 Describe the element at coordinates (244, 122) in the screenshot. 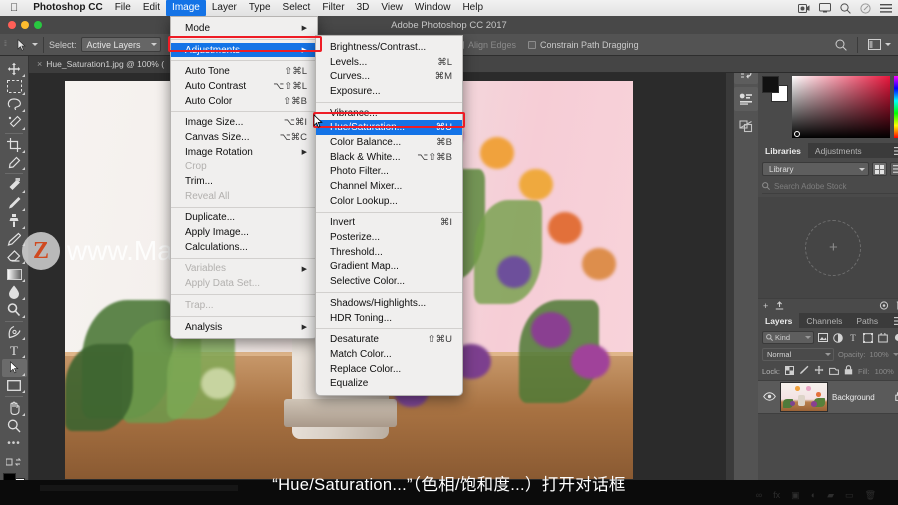

I see `menu-item-image-size: Image Size... ⌥⌘I` at that location.